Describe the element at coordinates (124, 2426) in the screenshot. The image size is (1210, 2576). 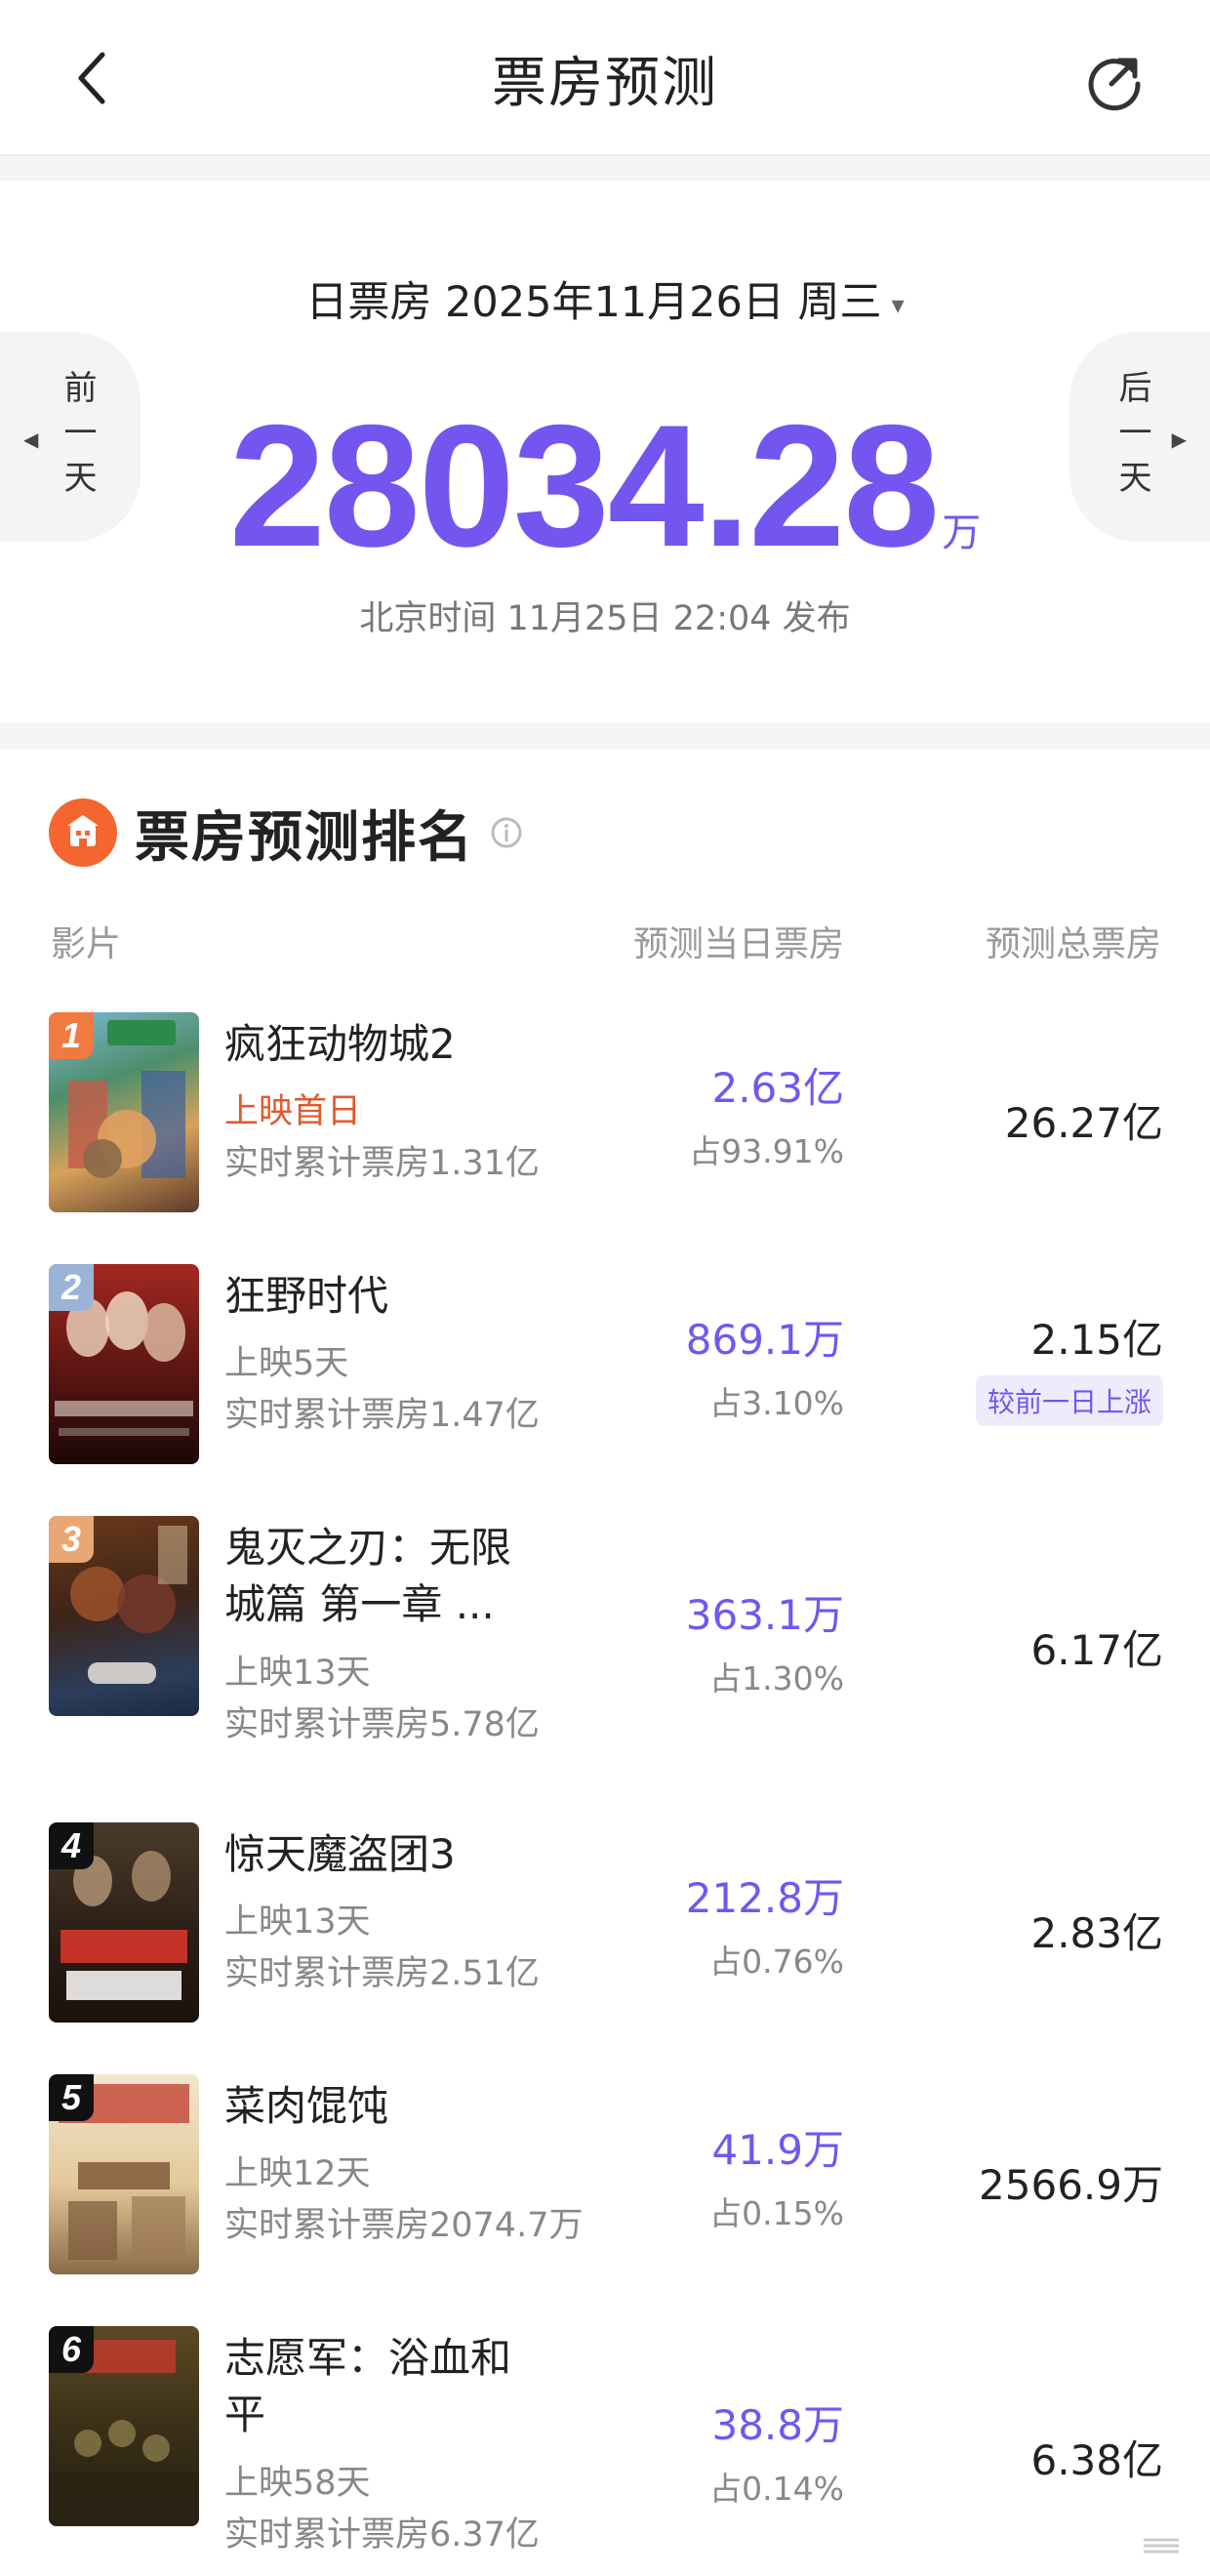
I see `movie-poster: 6` at that location.